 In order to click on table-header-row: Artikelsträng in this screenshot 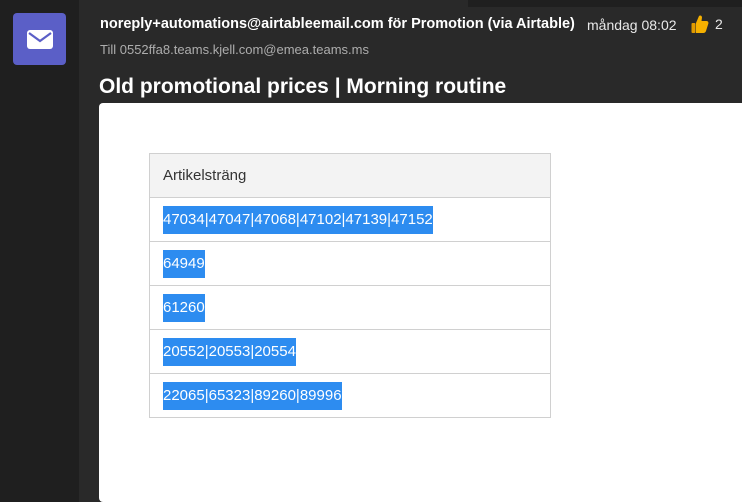, I will do `click(350, 175)`.